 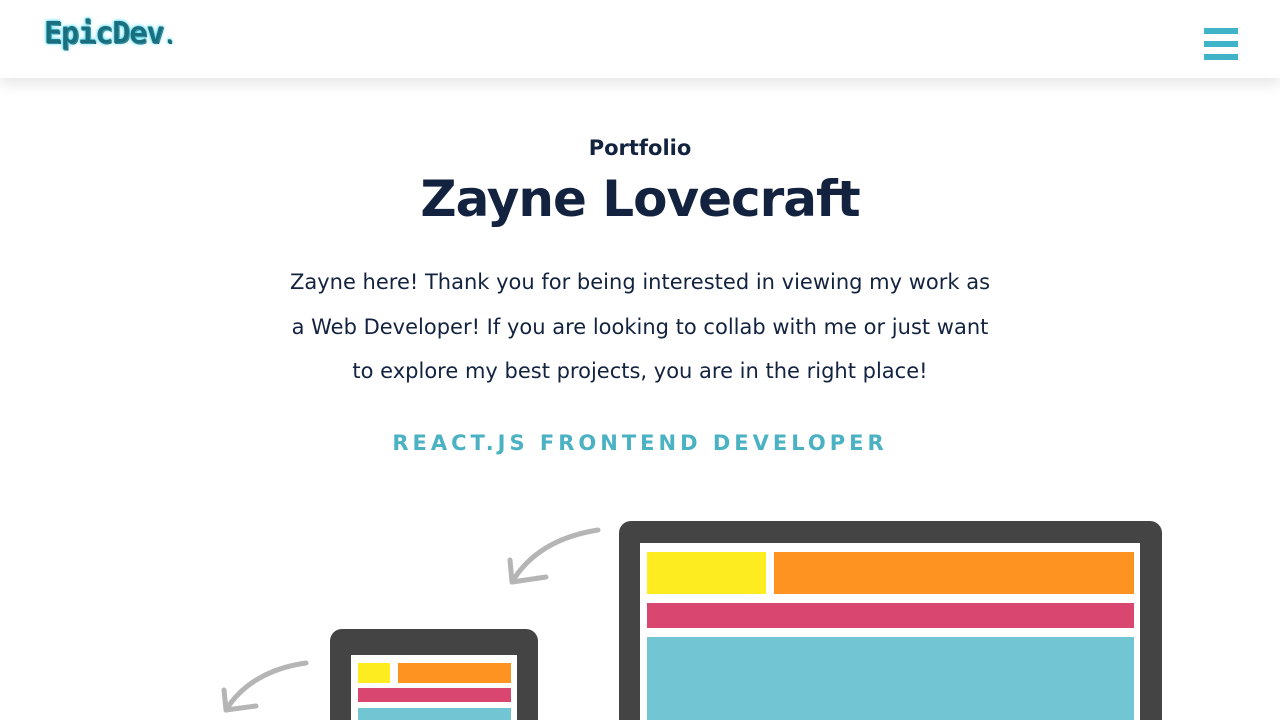 I want to click on hamburger-menu-icon, so click(x=1221, y=45).